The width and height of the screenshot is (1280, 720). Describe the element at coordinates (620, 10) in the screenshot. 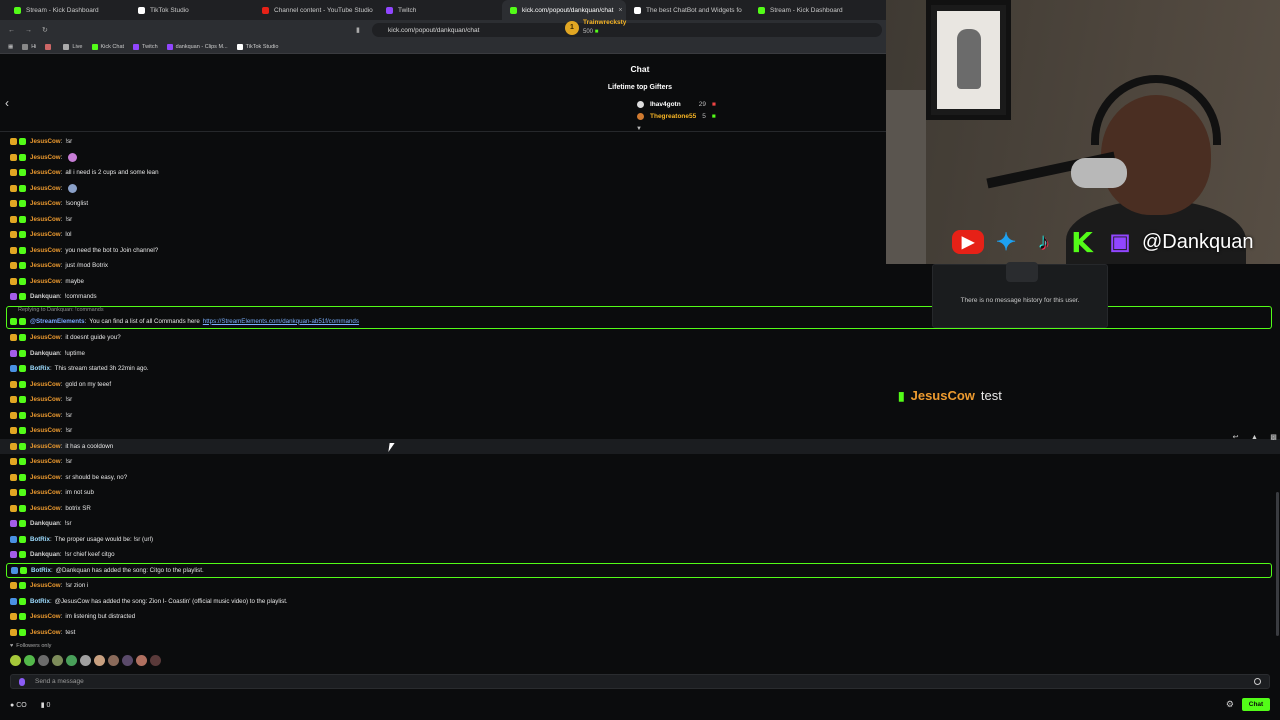

I see `tab-close-icon: ×` at that location.